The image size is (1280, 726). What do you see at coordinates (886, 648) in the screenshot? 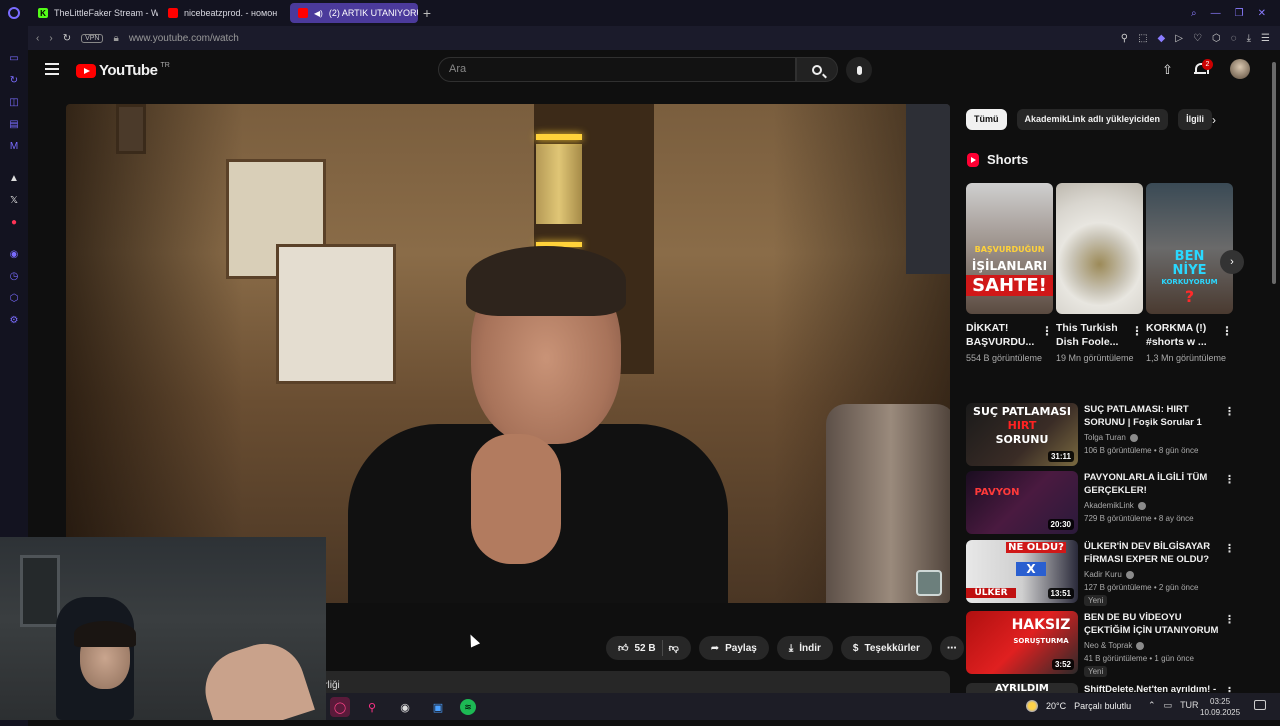
I see `thanks-button: $ Teşekkürler` at bounding box center [886, 648].